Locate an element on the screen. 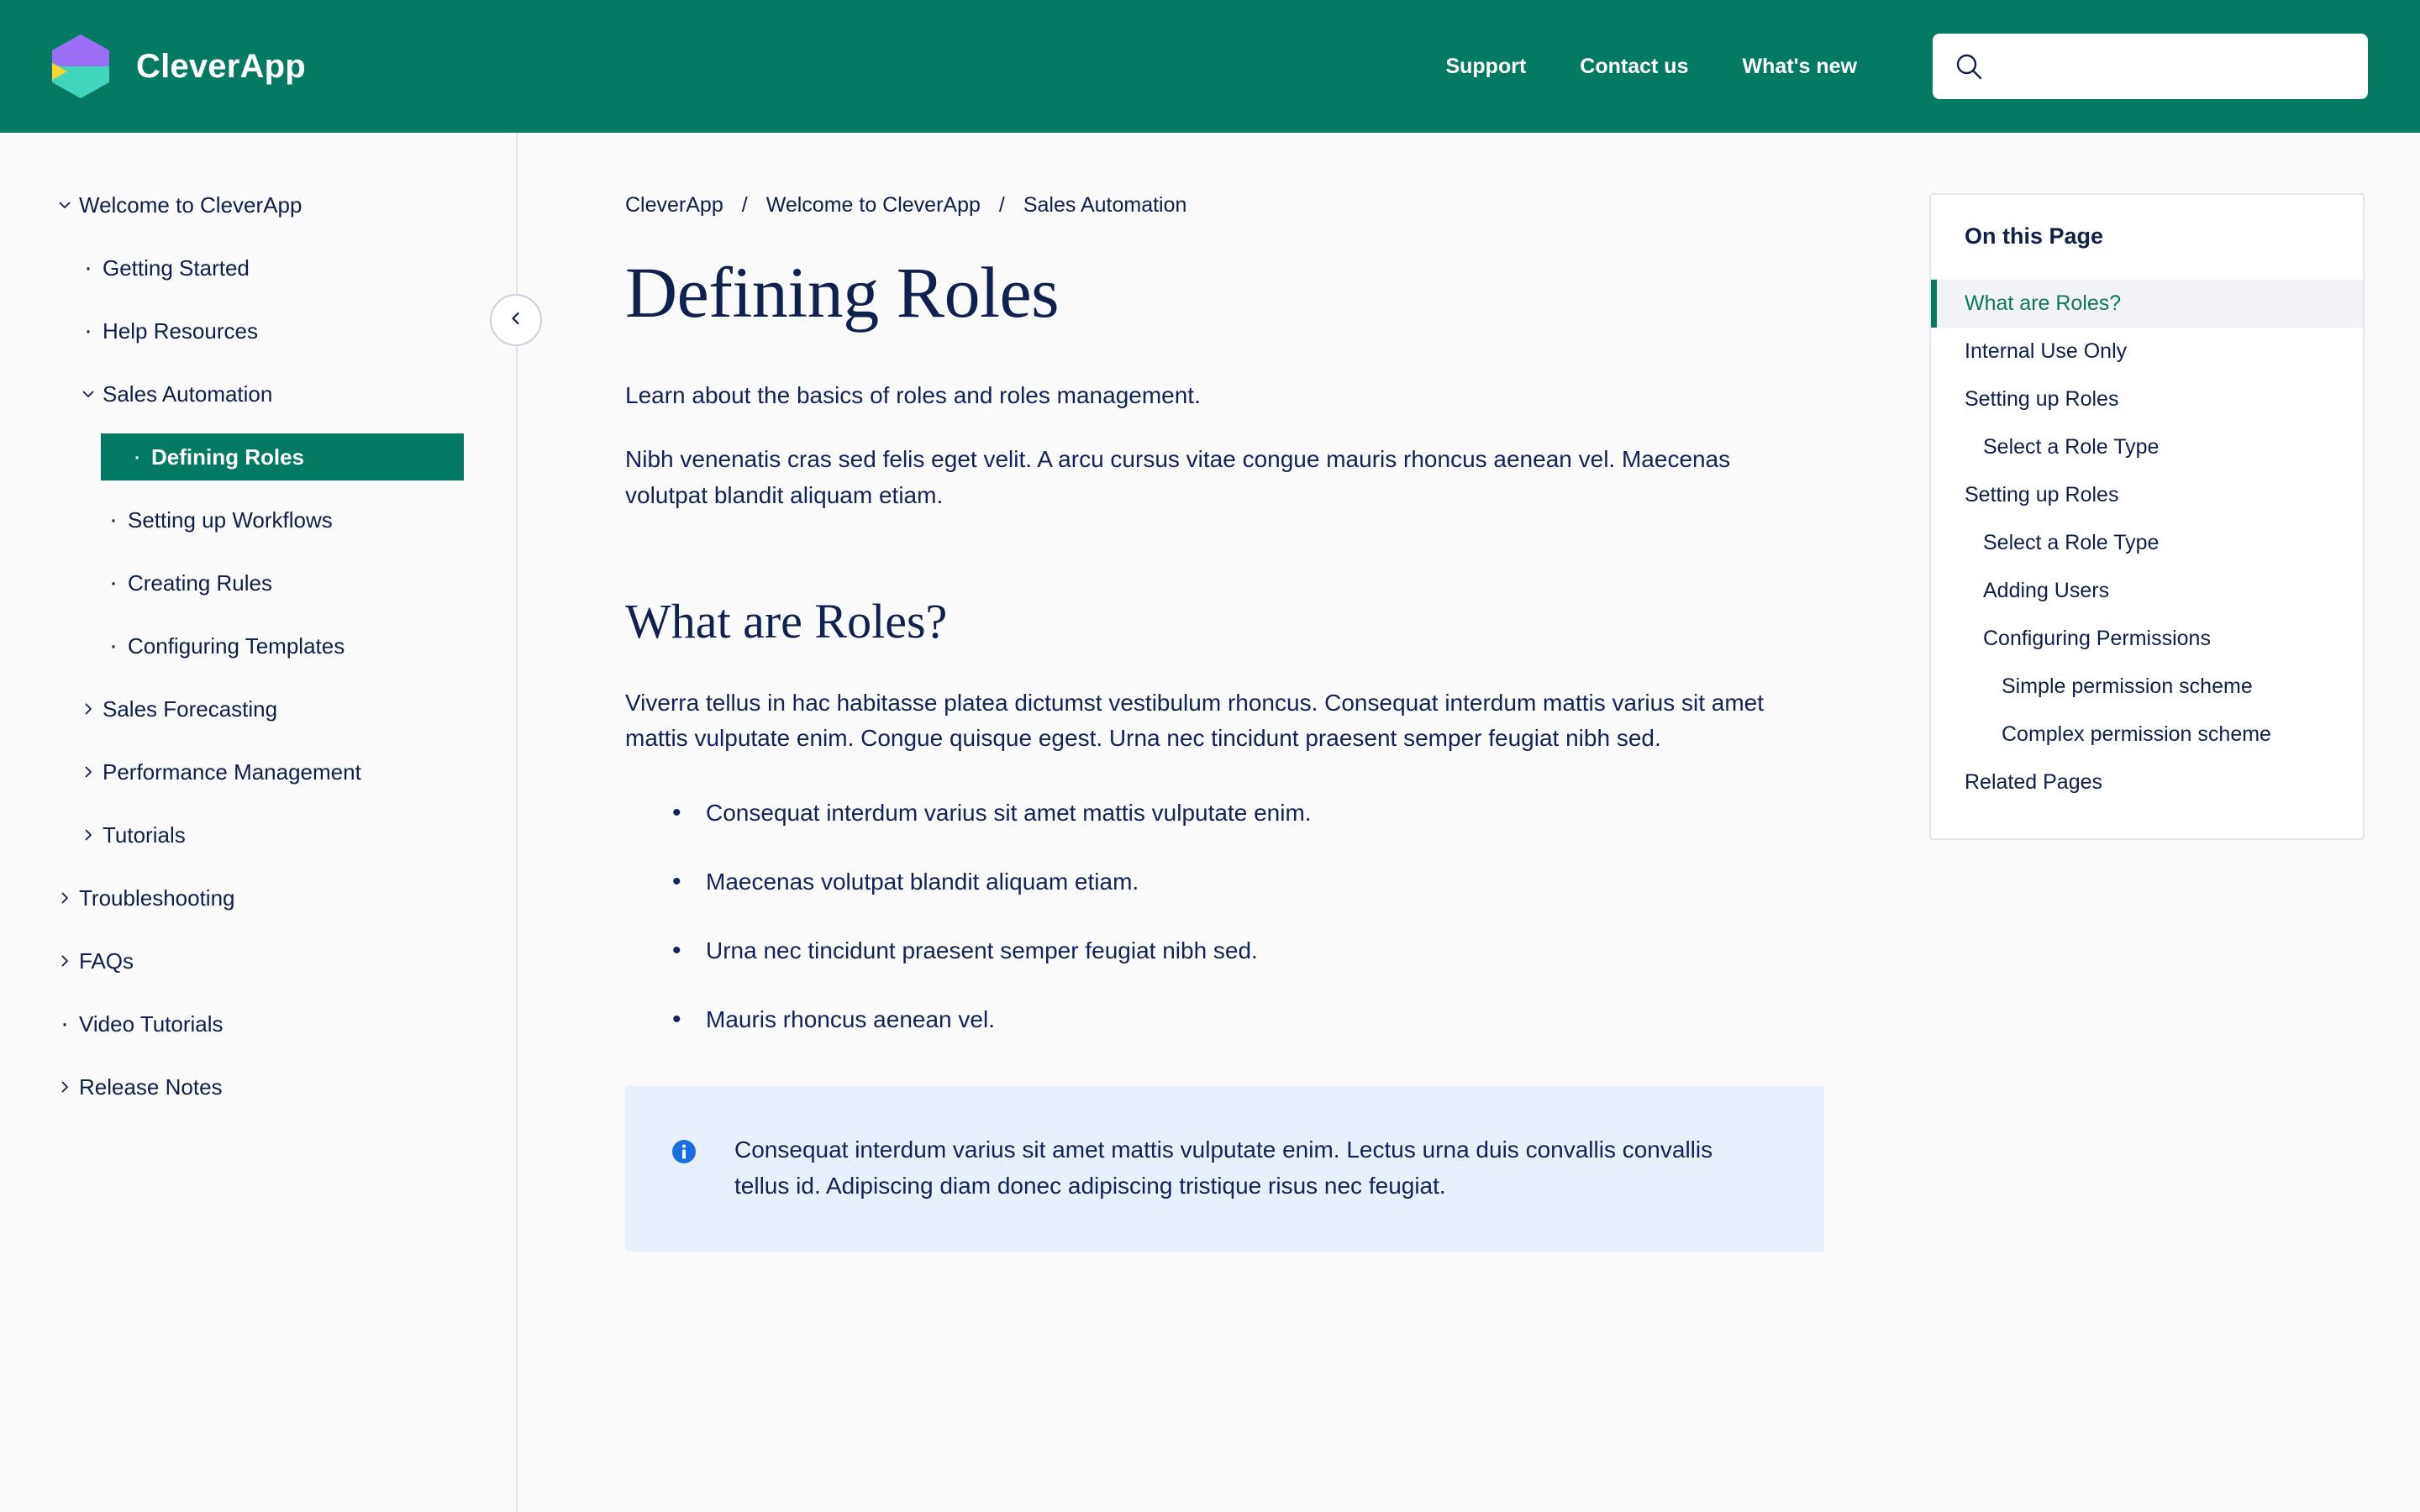  sidebar-item-label: Release Notes is located at coordinates (151, 1087).